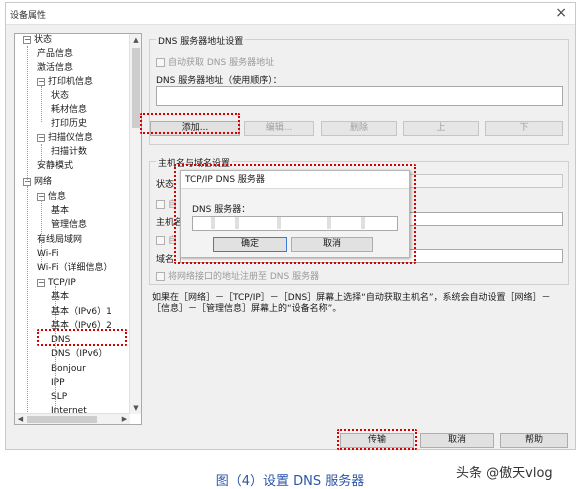 The image size is (580, 489). I want to click on tree-item-label: TCP/IP, so click(62, 283).